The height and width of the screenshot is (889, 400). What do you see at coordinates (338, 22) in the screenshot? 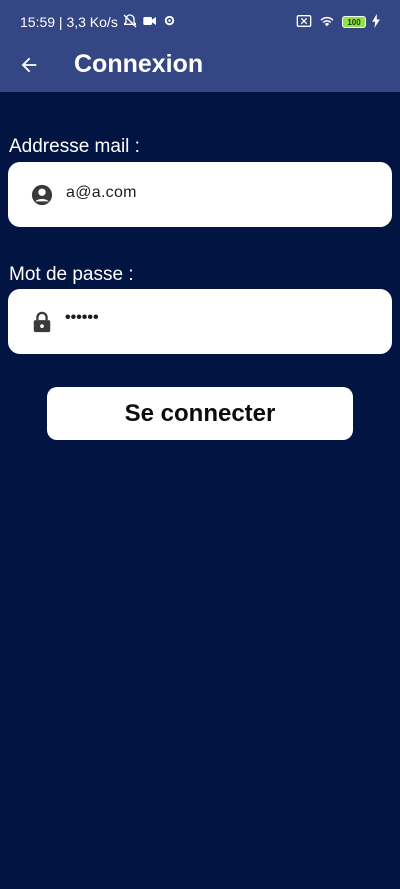
I see `status-right: 100` at bounding box center [338, 22].